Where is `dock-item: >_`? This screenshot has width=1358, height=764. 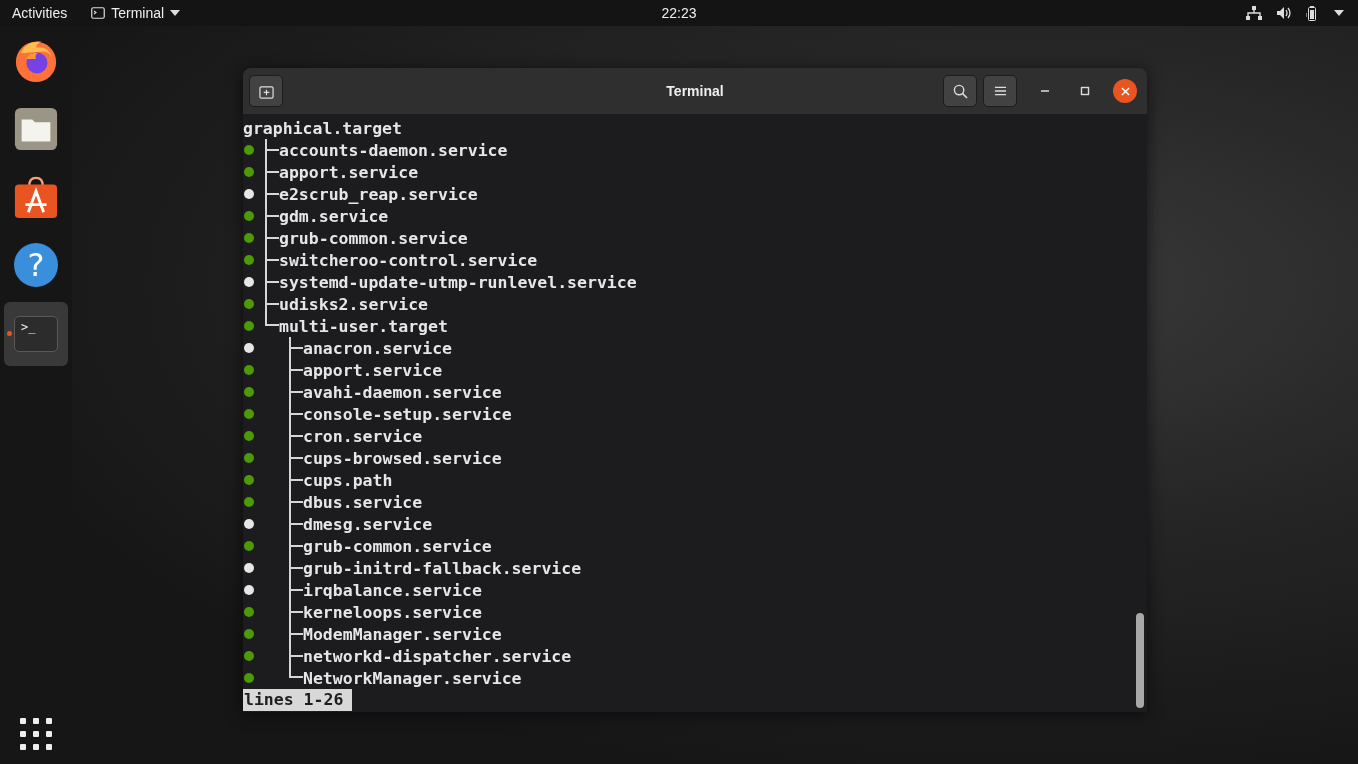 dock-item: >_ is located at coordinates (36, 334).